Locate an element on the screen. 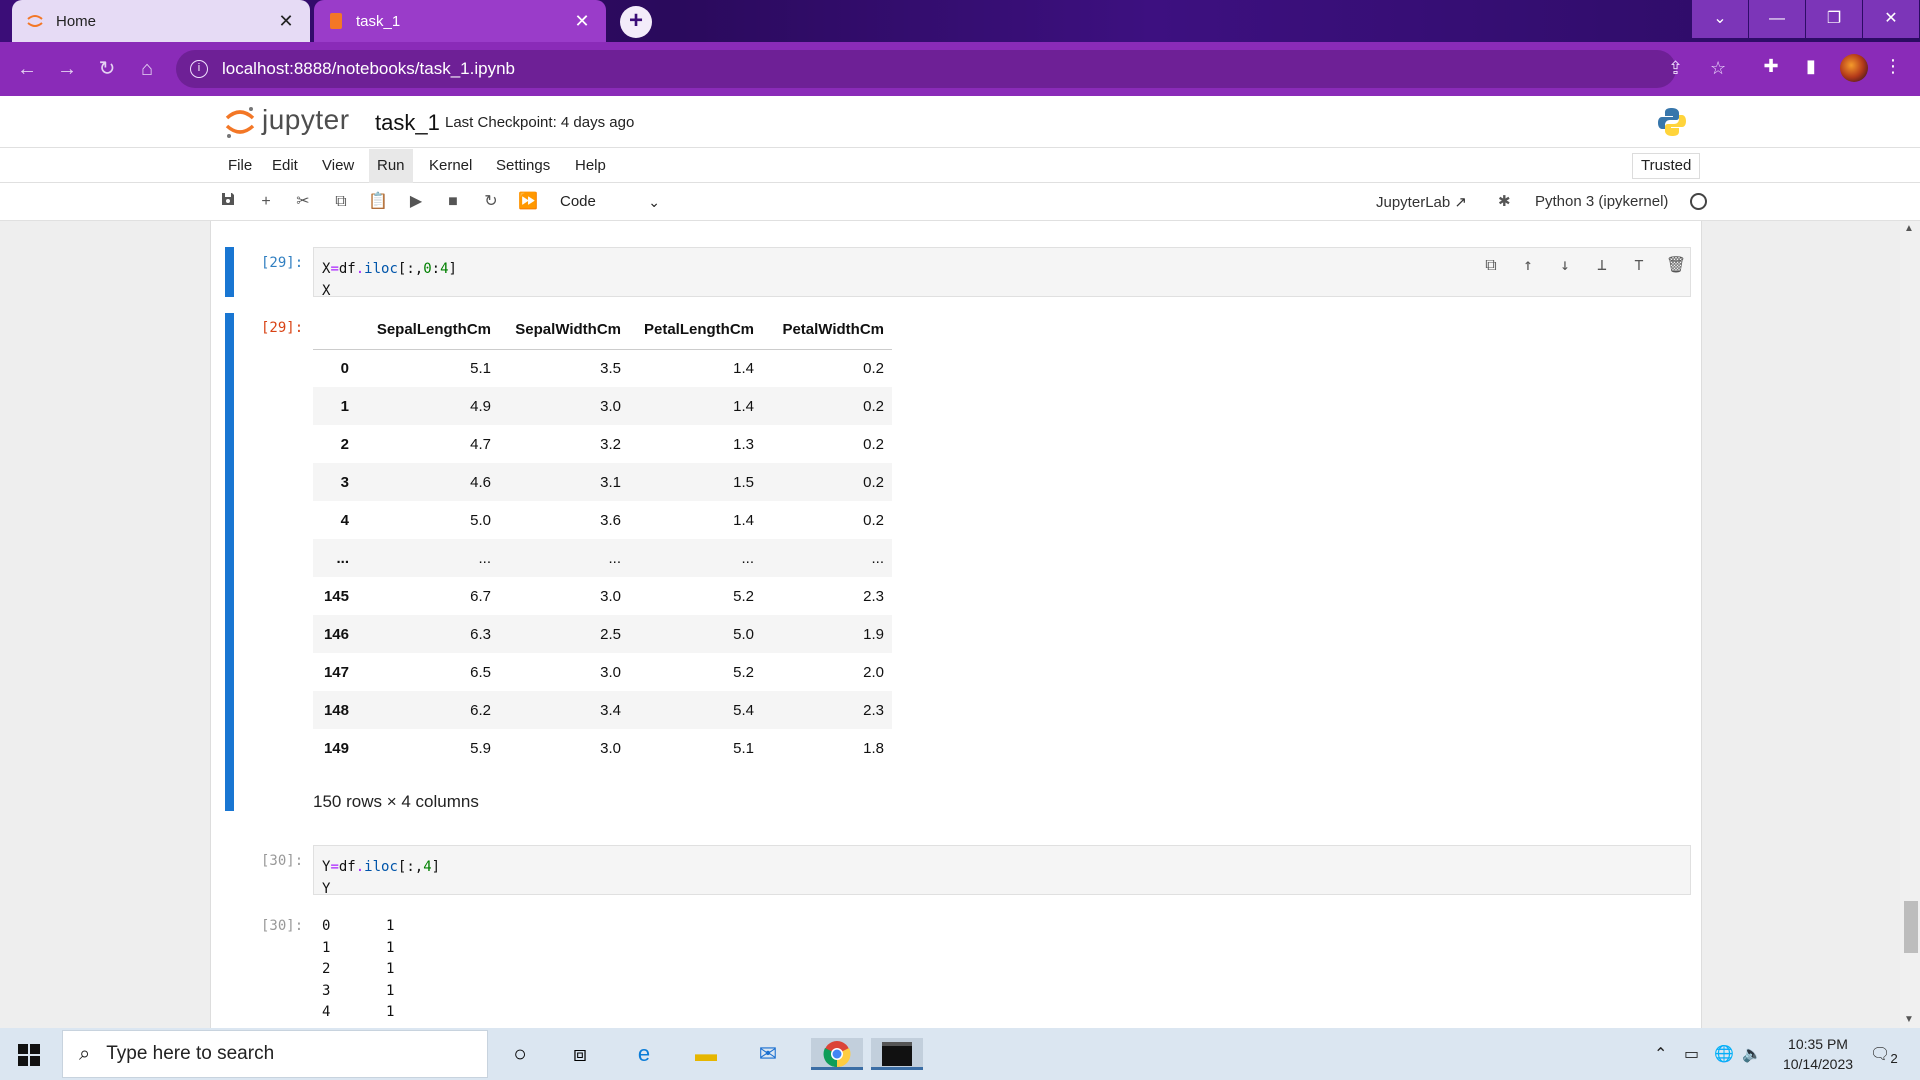 This screenshot has height=1080, width=1920. browser-menu-icon: ⋮ is located at coordinates (1893, 66).